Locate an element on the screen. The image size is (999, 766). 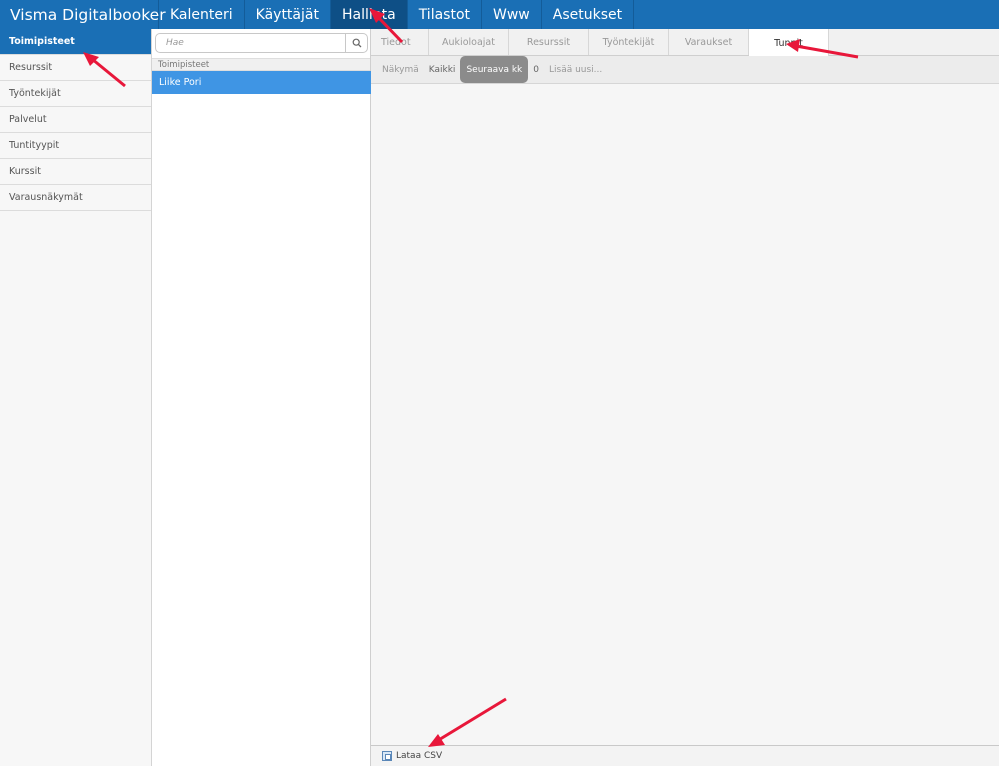
tab-tiedot: Tiedot is located at coordinates (400, 42).